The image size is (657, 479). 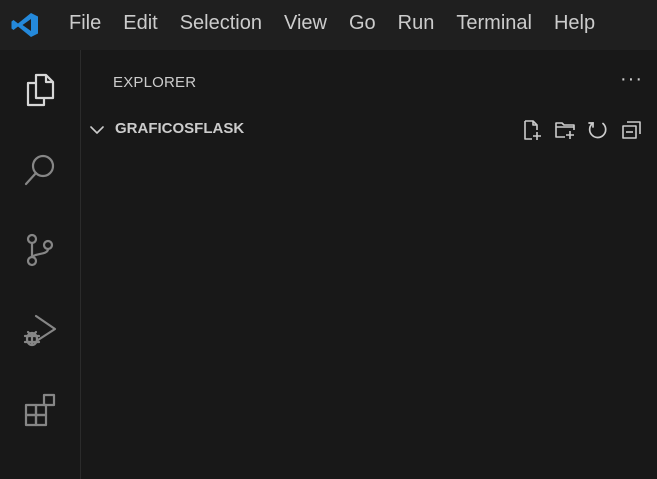 What do you see at coordinates (155, 82) in the screenshot?
I see `explorer-title: EXPLORER` at bounding box center [155, 82].